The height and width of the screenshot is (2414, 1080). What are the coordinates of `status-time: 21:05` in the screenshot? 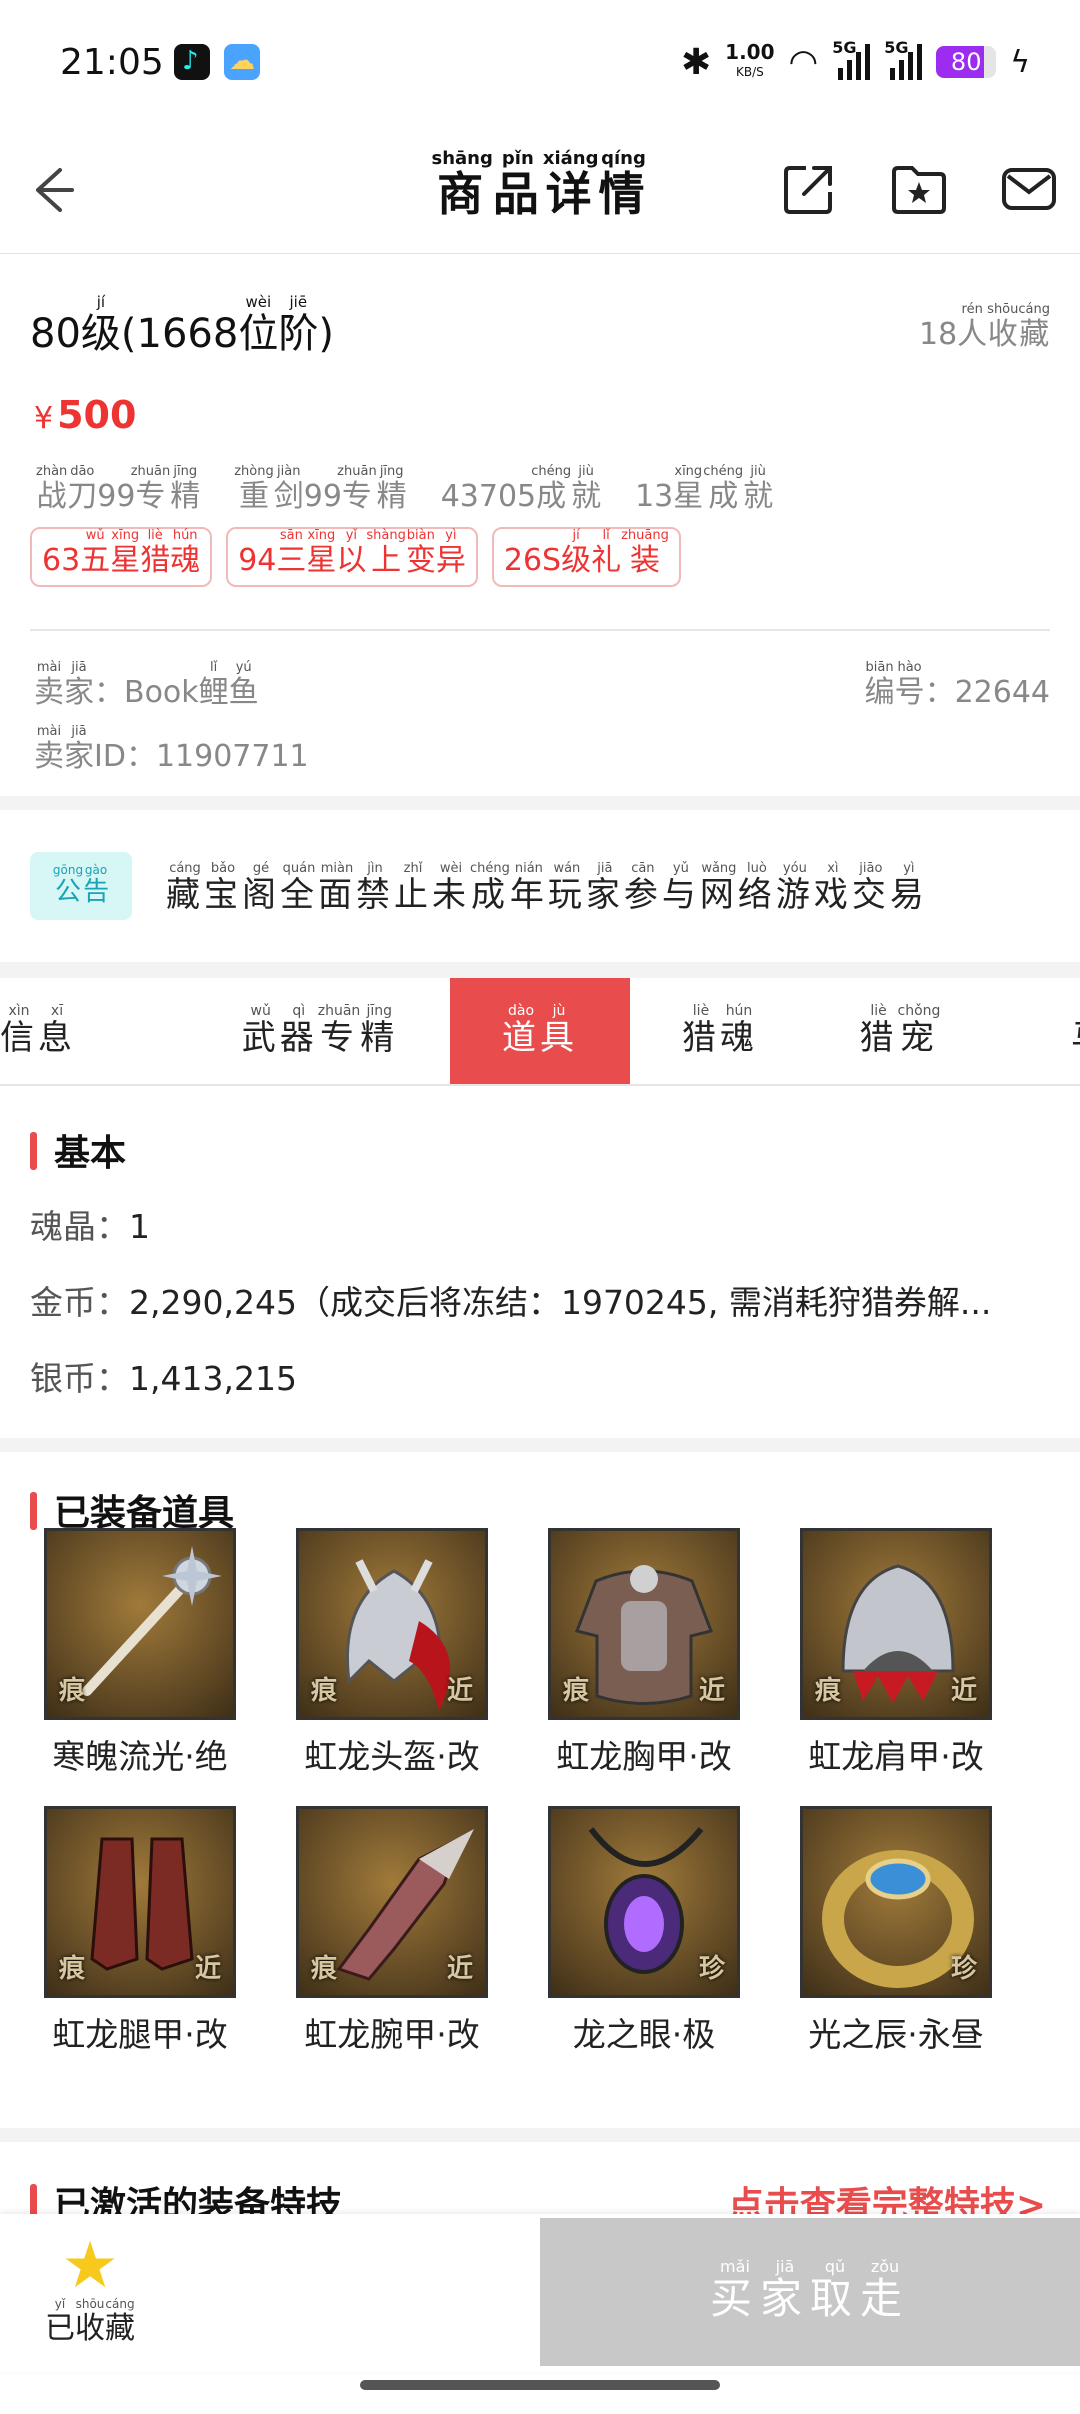 It's located at (112, 62).